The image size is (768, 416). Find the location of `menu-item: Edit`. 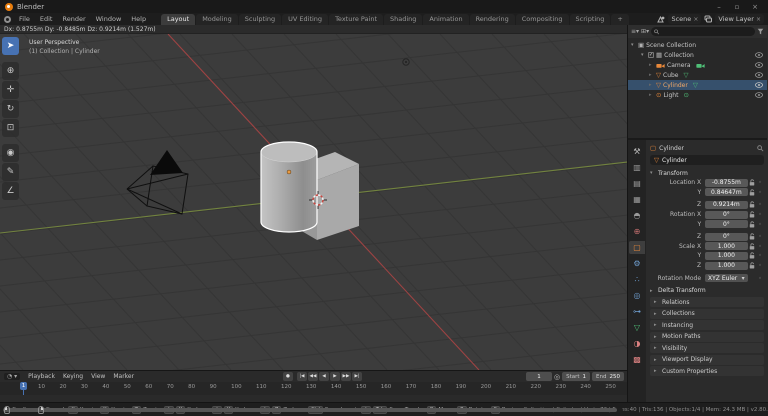

menu-item: Edit is located at coordinates (46, 19).